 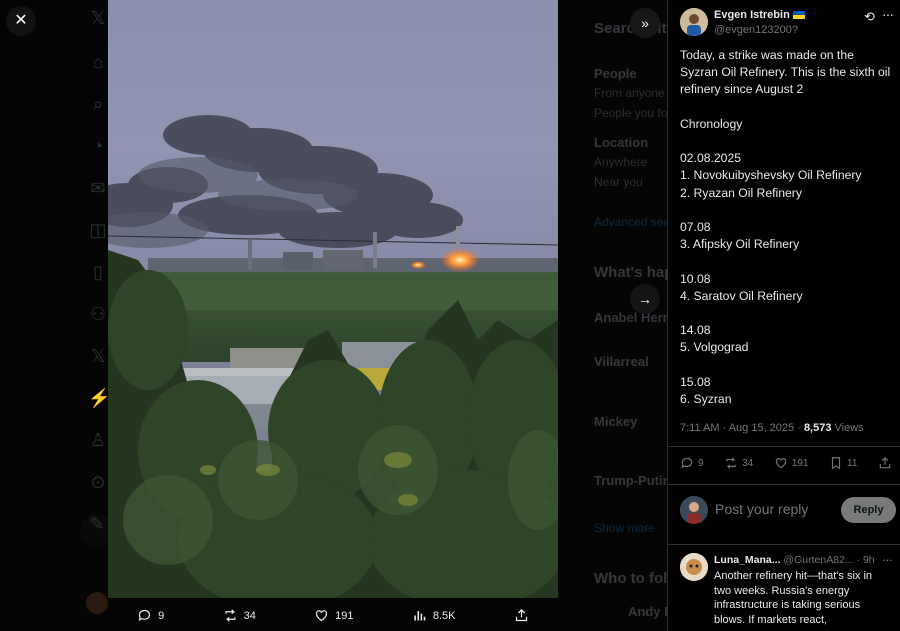 I want to click on media-views-count: 8.5K, so click(x=444, y=615).